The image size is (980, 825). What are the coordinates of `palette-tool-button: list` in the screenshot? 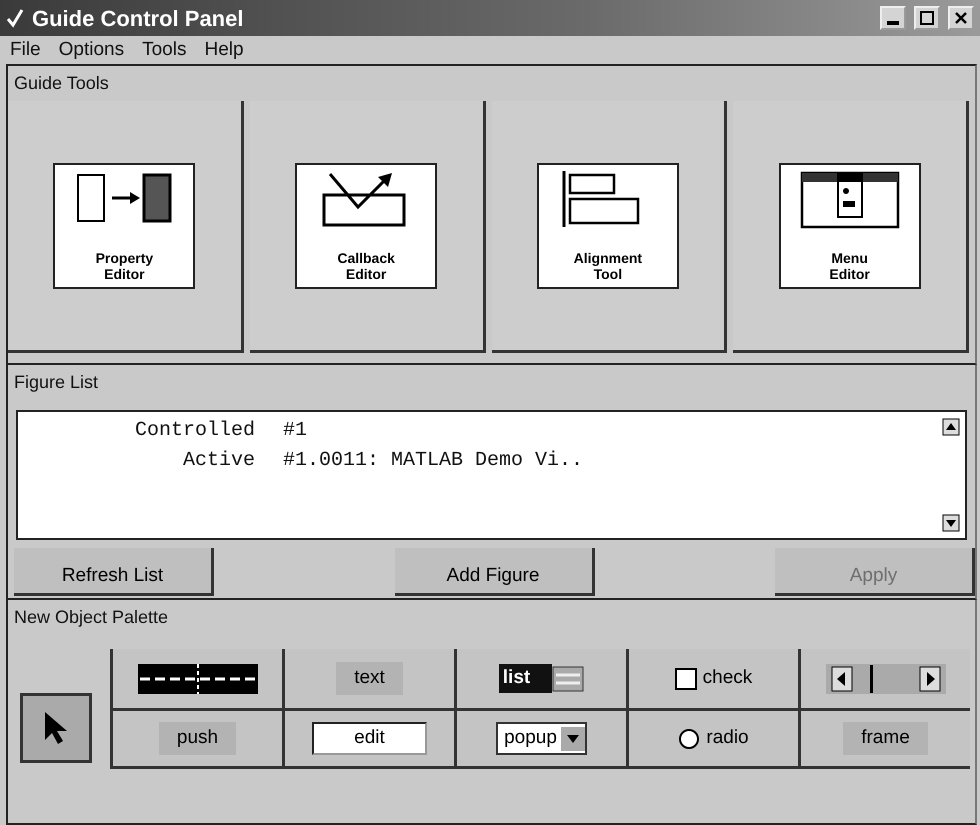 It's located at (540, 680).